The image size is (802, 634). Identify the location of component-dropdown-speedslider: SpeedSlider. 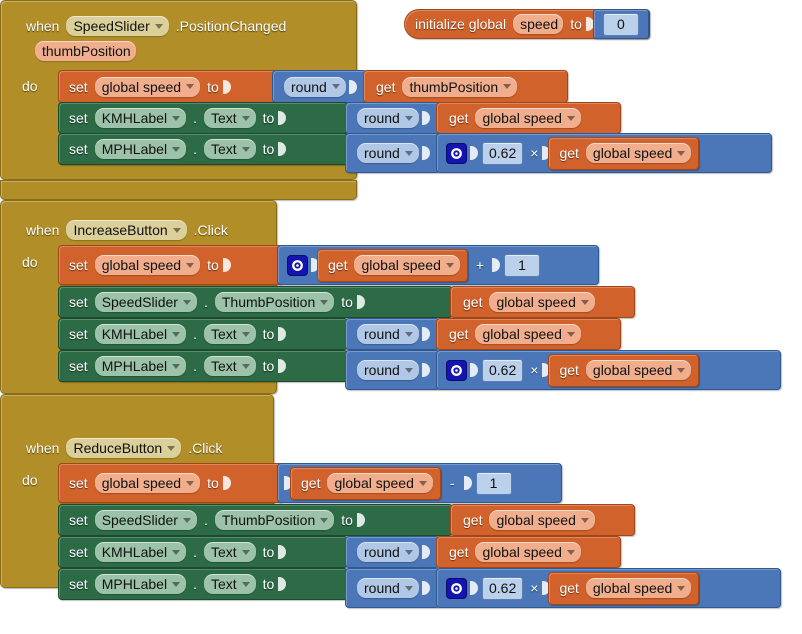
(117, 26).